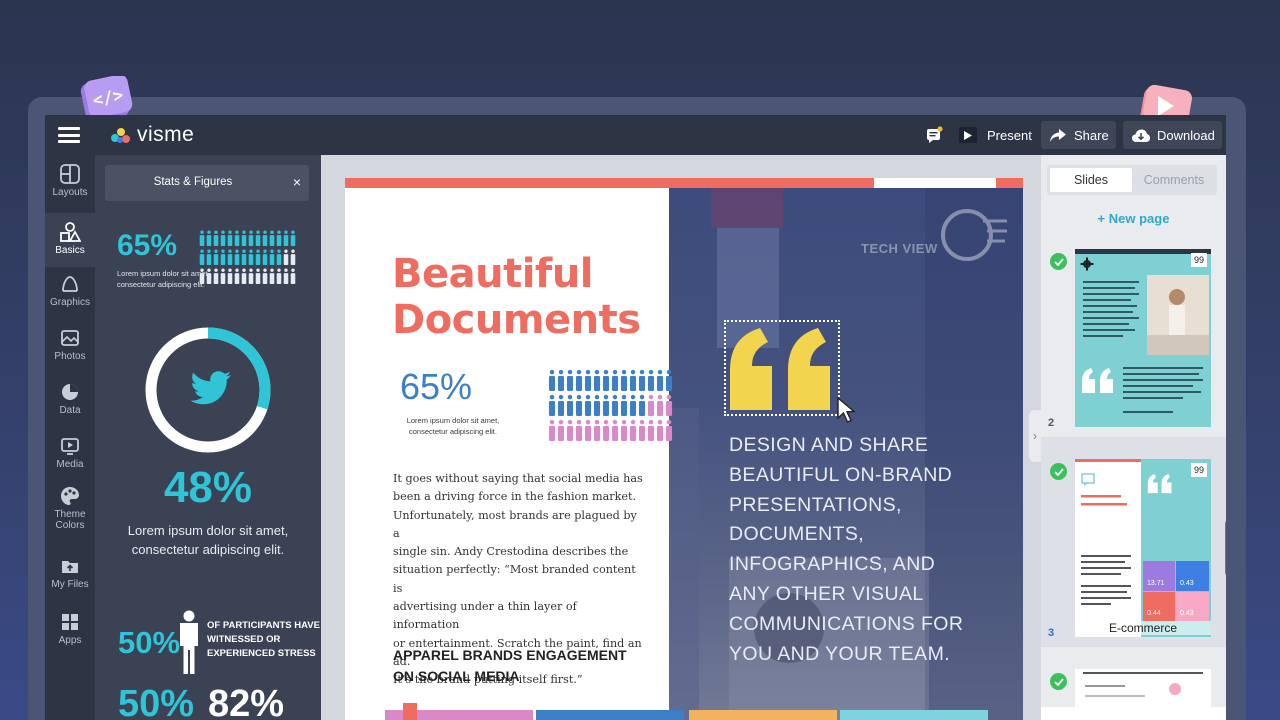 The height and width of the screenshot is (720, 1280). I want to click on stat-widget-50-82: 50% 82%, so click(208, 701).